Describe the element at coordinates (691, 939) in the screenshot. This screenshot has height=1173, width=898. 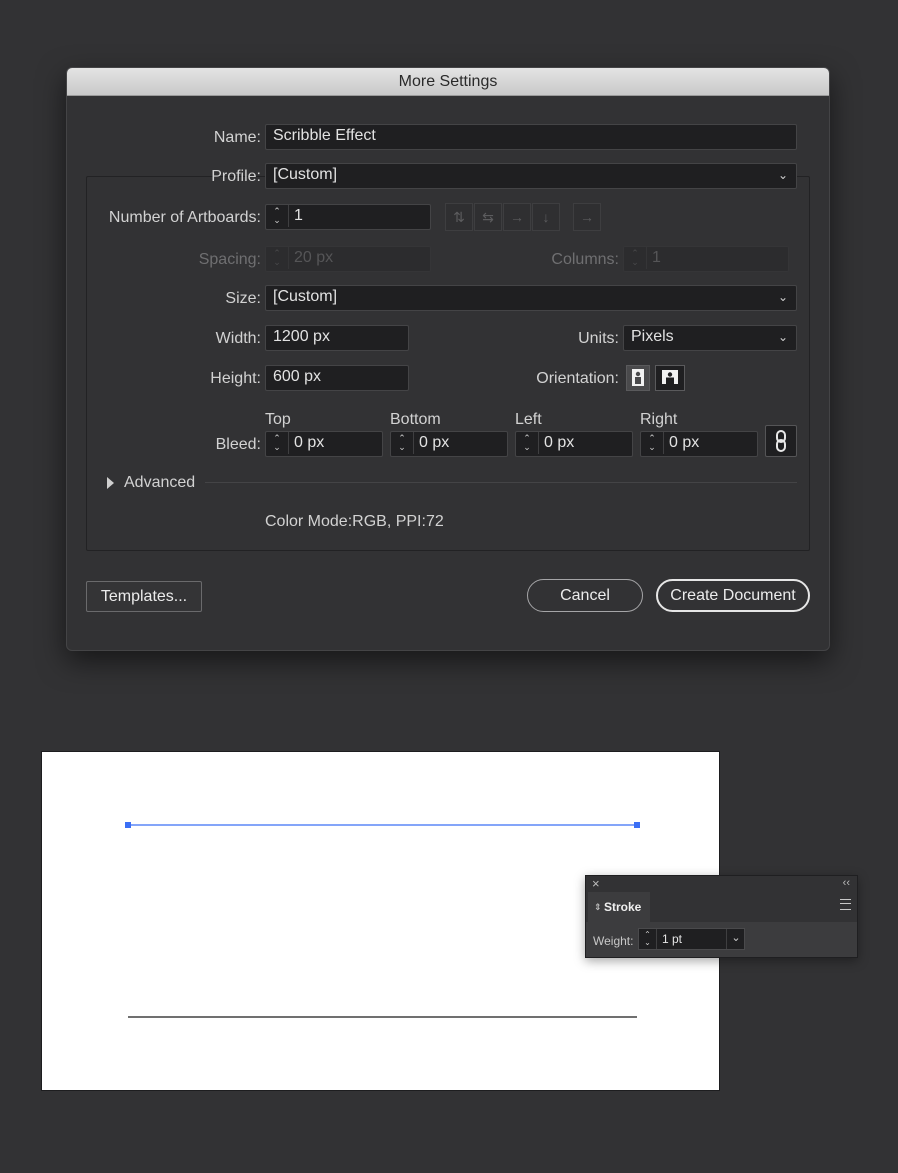
I see `weight-combobox: ⌃ ⌄ 1 pt ⌄` at that location.